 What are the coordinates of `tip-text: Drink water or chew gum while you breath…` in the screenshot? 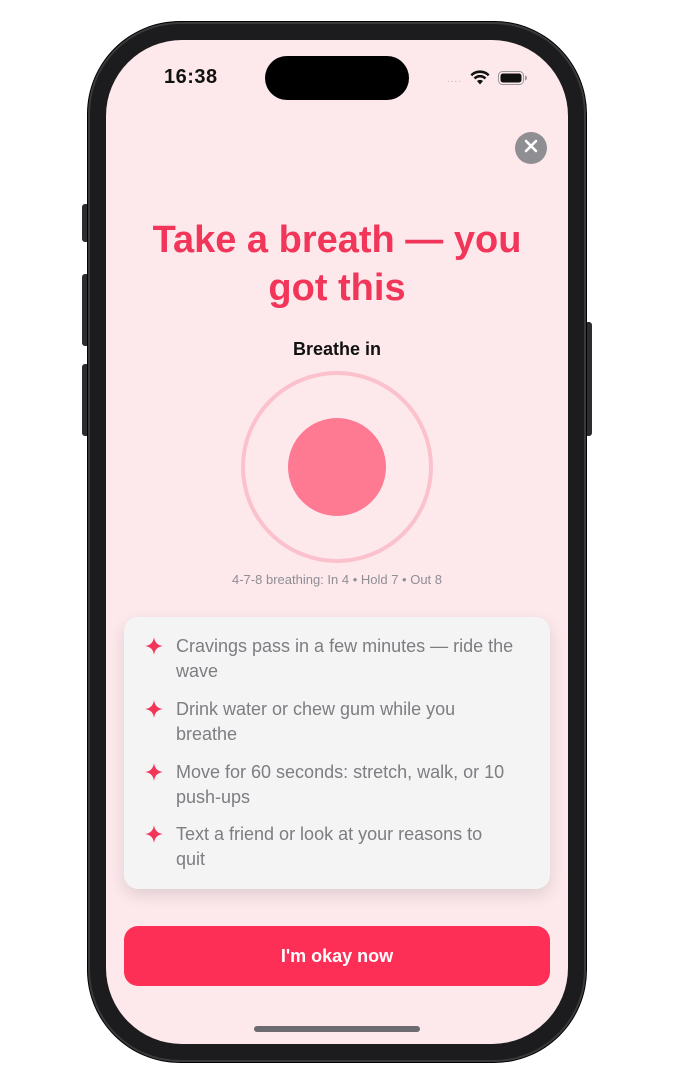 It's located at (316, 721).